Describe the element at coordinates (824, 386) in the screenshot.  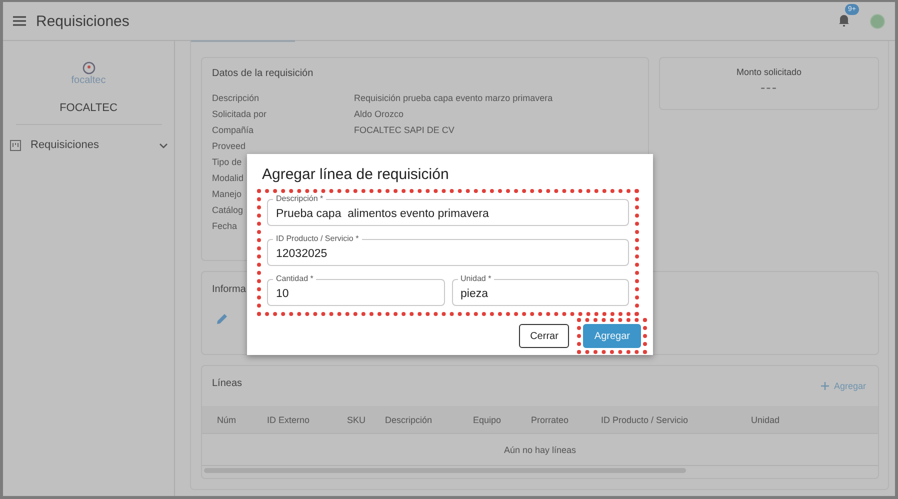
I see `plus-icon` at that location.